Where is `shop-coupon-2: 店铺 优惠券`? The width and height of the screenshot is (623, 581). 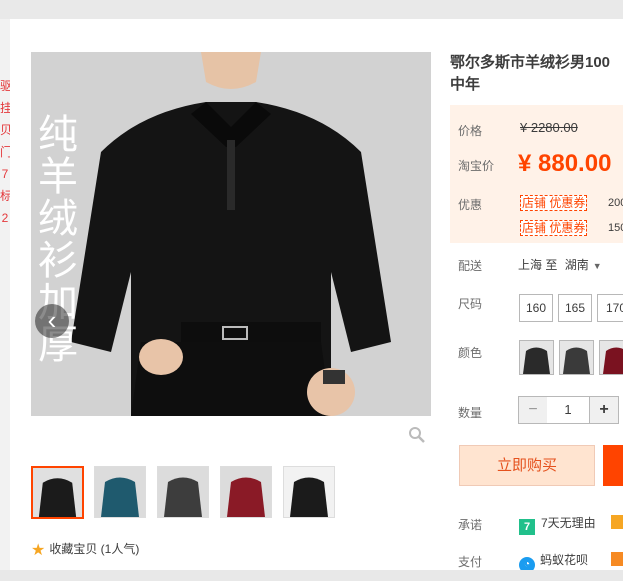 shop-coupon-2: 店铺 优惠券 is located at coordinates (554, 228).